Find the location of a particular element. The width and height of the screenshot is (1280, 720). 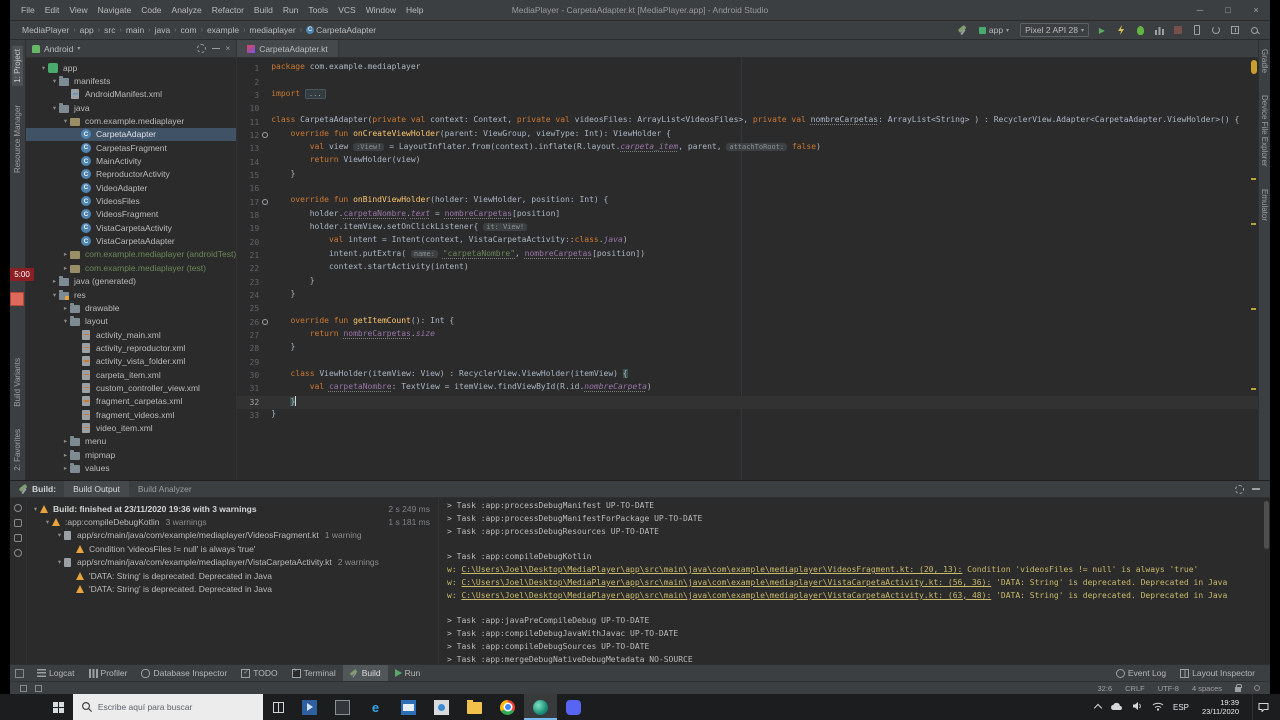

tab-build-output: Build Output is located at coordinates (96, 489).